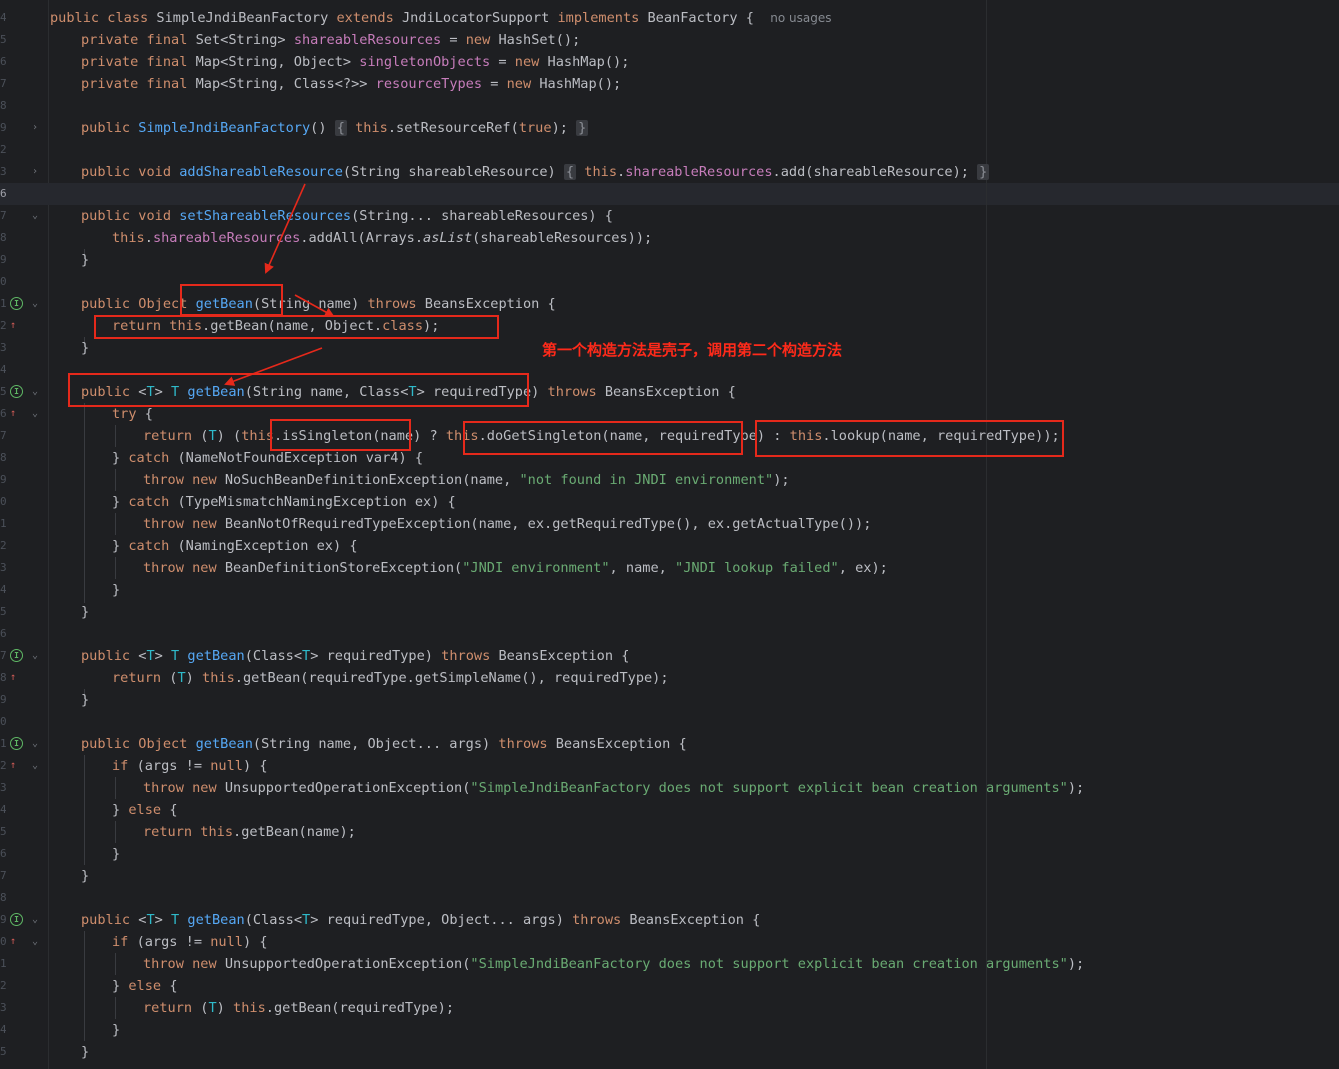  I want to click on annotation-note: 第一个构造方法是壳子，调用第二个构造方法, so click(692, 350).